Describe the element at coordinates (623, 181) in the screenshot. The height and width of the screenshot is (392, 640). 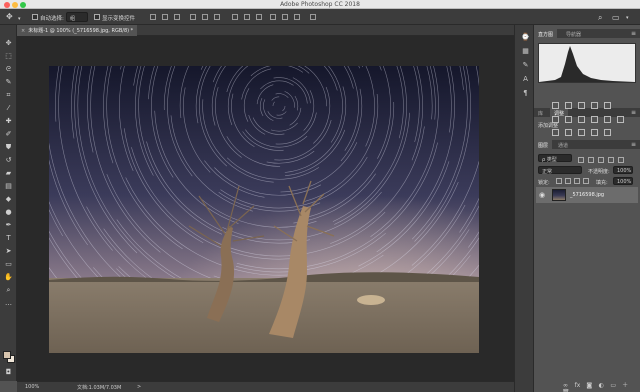
I see `fill-field: 100%` at that location.